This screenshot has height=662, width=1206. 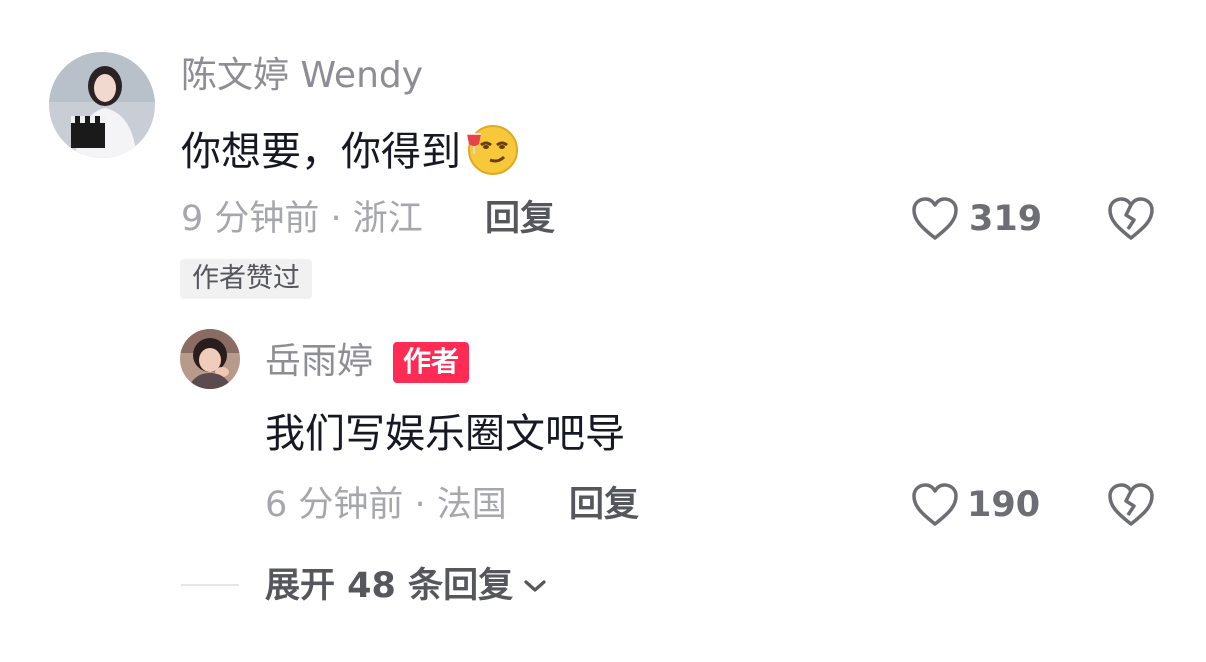 I want to click on comment-reply-button: 回复, so click(x=520, y=219).